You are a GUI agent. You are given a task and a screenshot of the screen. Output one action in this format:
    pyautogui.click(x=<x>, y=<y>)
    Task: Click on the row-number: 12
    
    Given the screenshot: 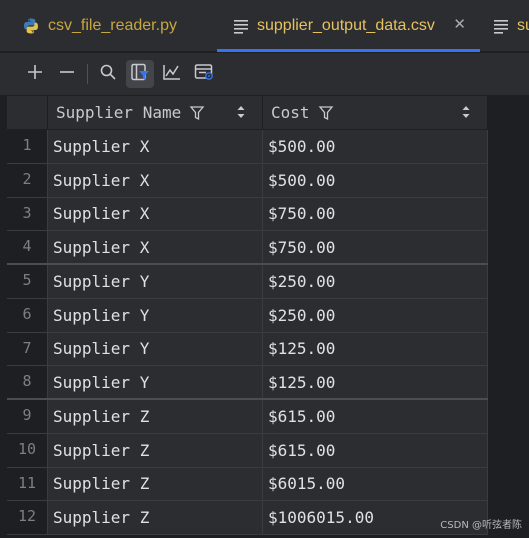 What is the action you would take?
    pyautogui.click(x=27, y=517)
    